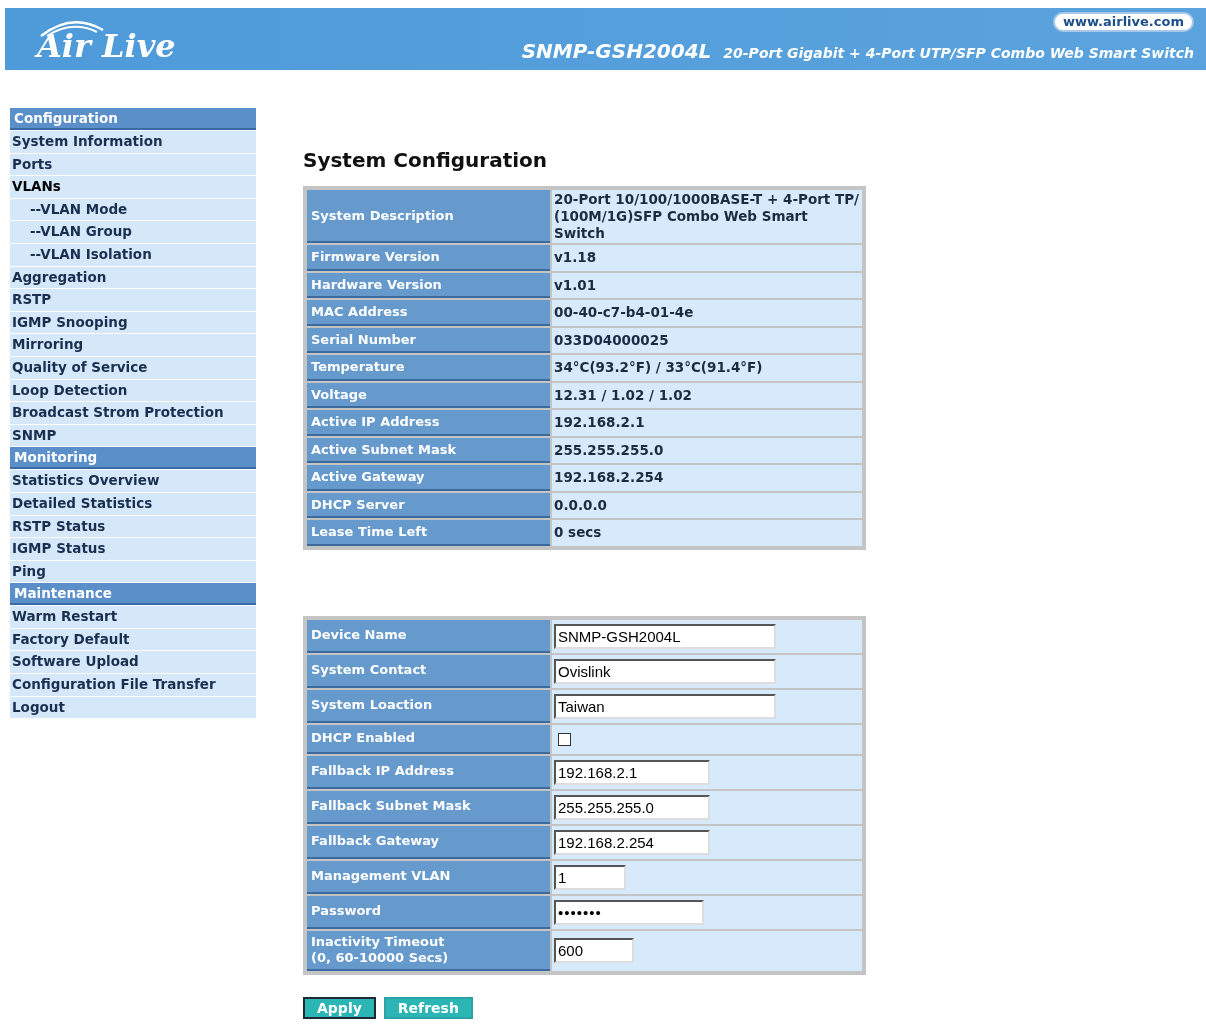  Describe the element at coordinates (707, 533) in the screenshot. I see `row-value: 0 secs` at that location.